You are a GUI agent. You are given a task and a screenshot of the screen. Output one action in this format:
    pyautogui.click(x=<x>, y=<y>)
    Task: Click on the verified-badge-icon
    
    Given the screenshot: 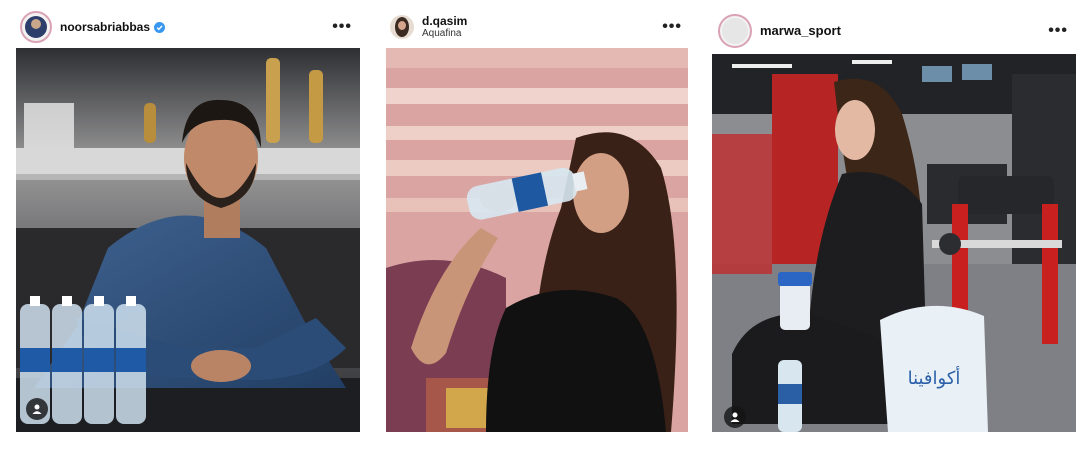 What is the action you would take?
    pyautogui.click(x=160, y=27)
    